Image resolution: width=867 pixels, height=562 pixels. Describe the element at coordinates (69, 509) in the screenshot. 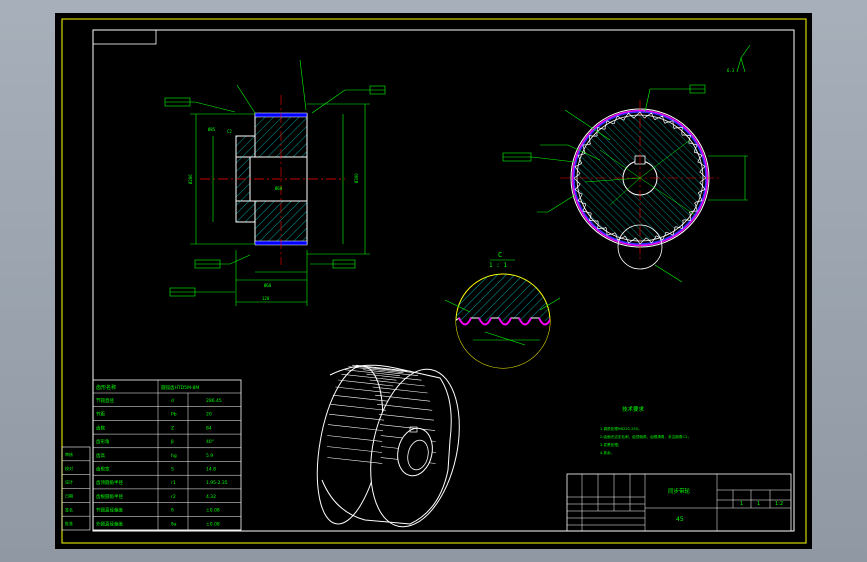

I see `stamp-label: 签名` at that location.